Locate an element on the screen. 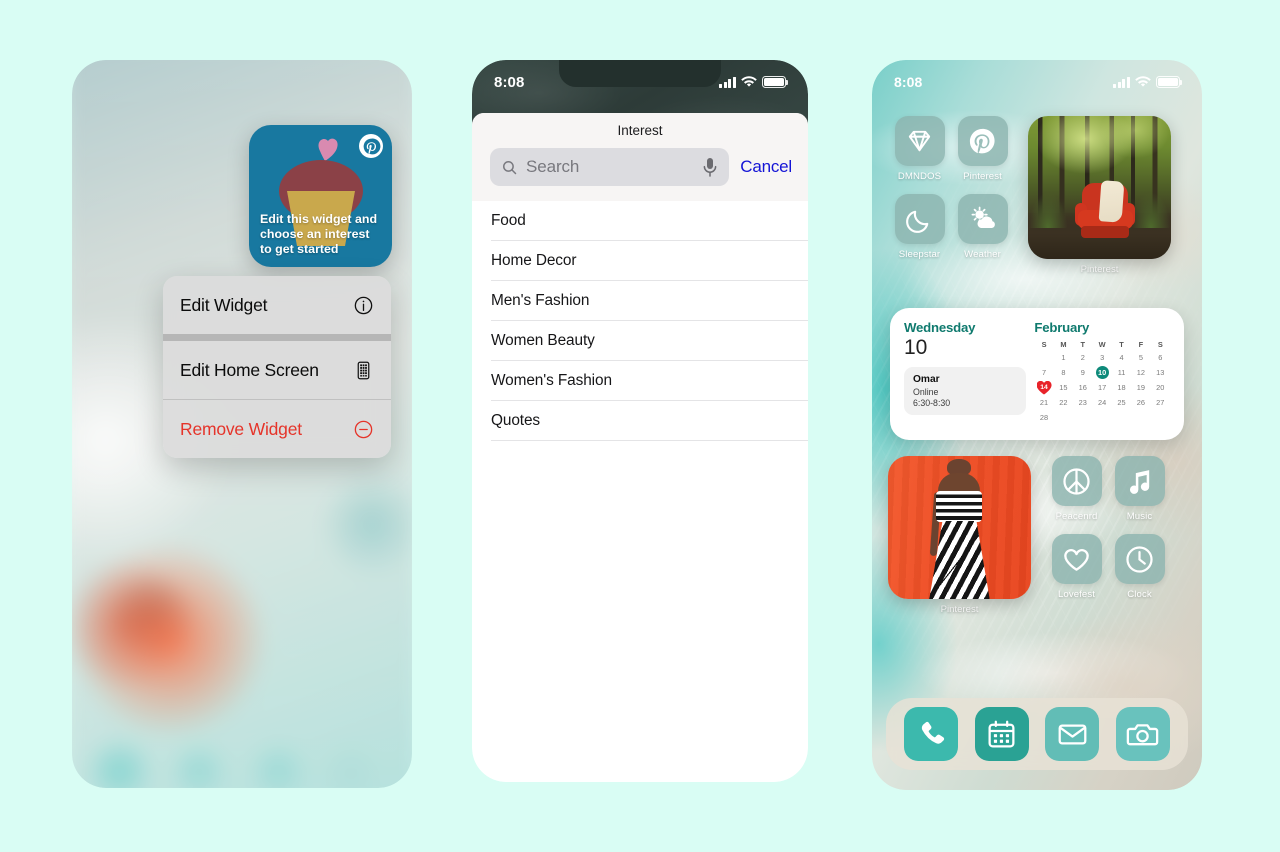 The width and height of the screenshot is (1280, 852). calendar-day-cell: 2 is located at coordinates (1082, 357).